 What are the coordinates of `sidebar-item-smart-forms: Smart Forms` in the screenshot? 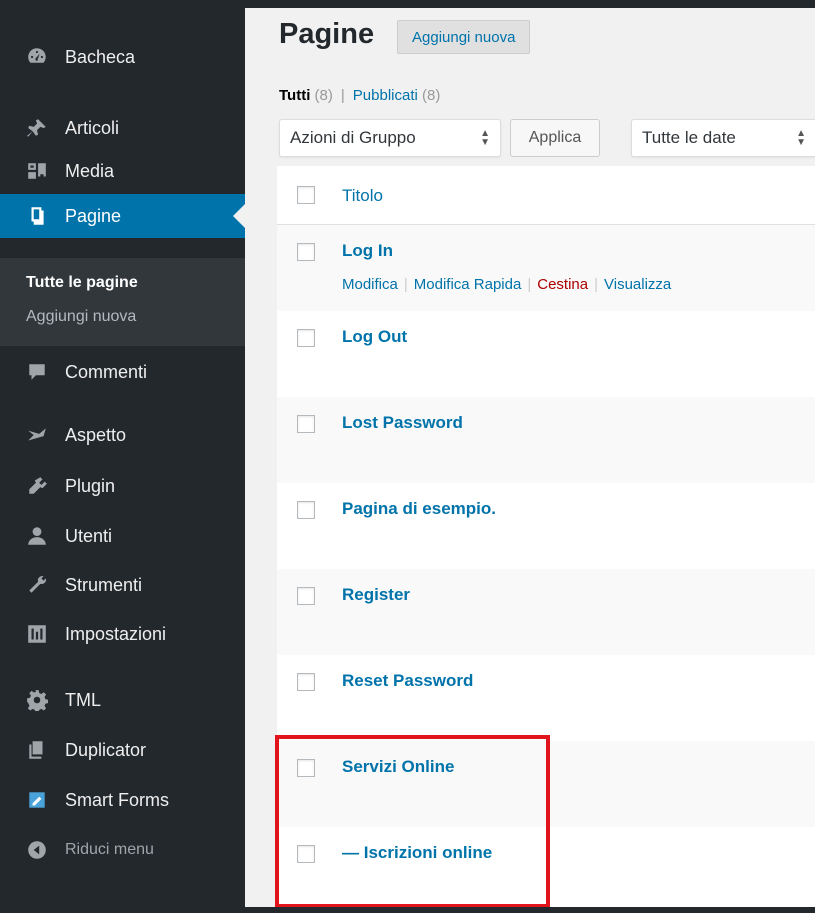 It's located at (122, 800).